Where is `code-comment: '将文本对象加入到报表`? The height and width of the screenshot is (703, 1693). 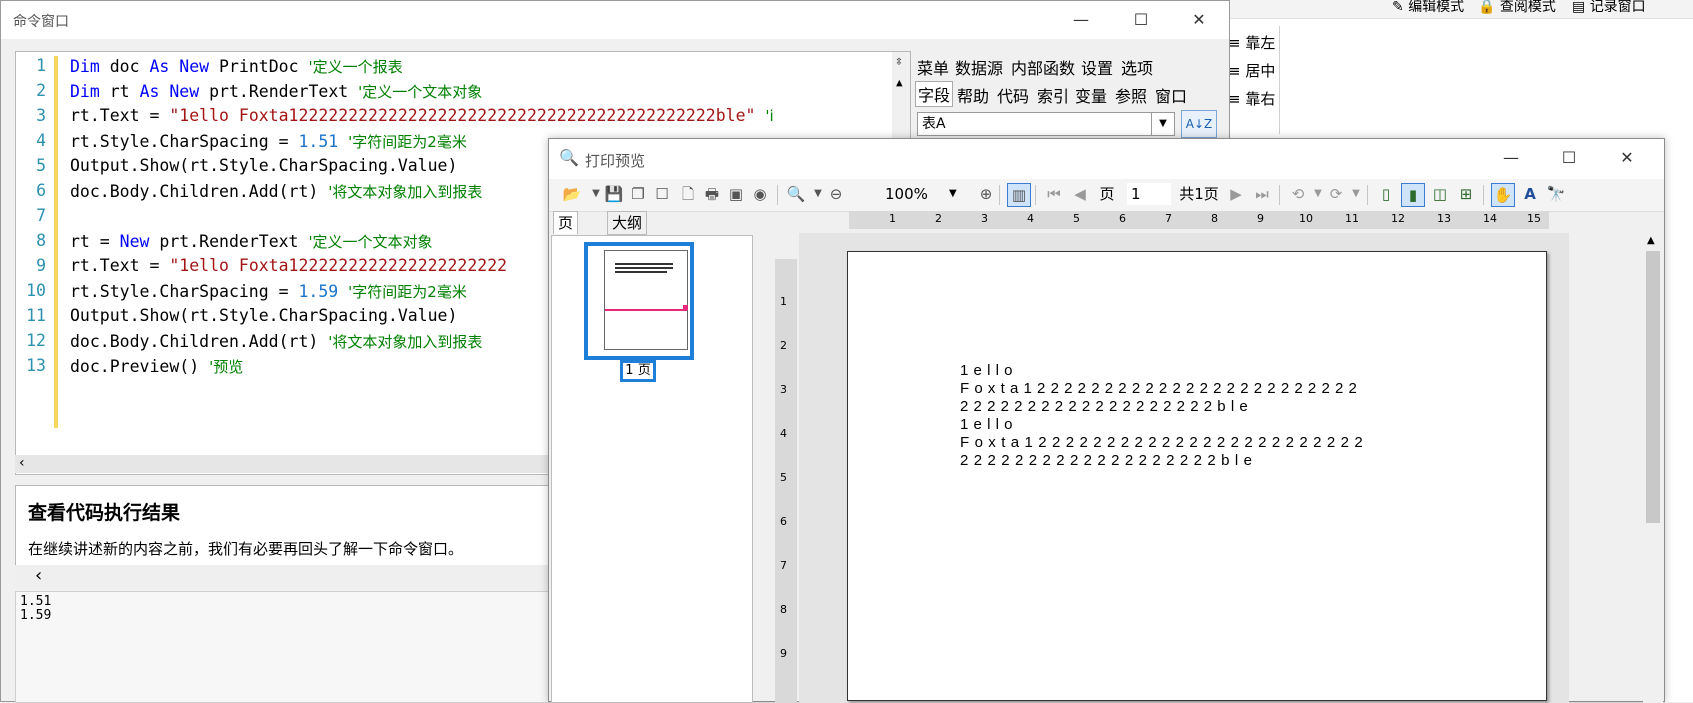 code-comment: '将文本对象加入到报表 is located at coordinates (405, 342).